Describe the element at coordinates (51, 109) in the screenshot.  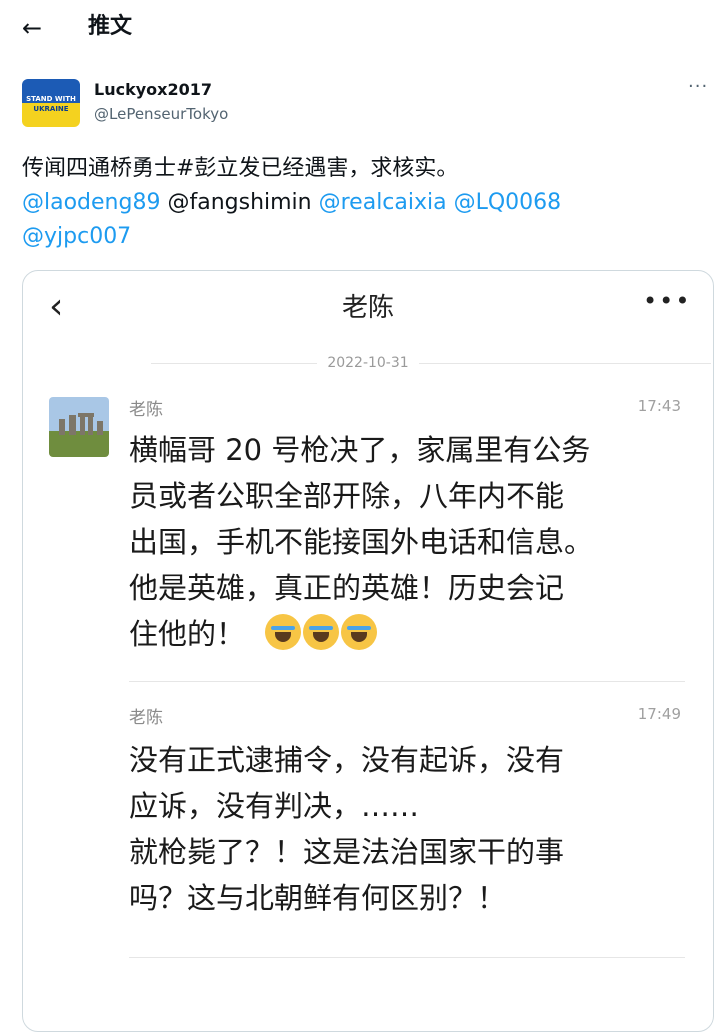
I see `avatar-text: UKRAINE` at that location.